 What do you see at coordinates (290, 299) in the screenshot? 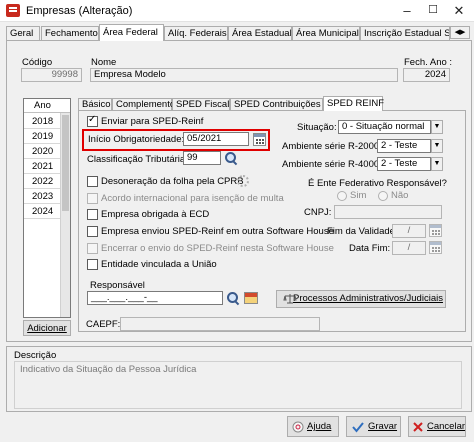
I see `scales-icon` at bounding box center [290, 299].